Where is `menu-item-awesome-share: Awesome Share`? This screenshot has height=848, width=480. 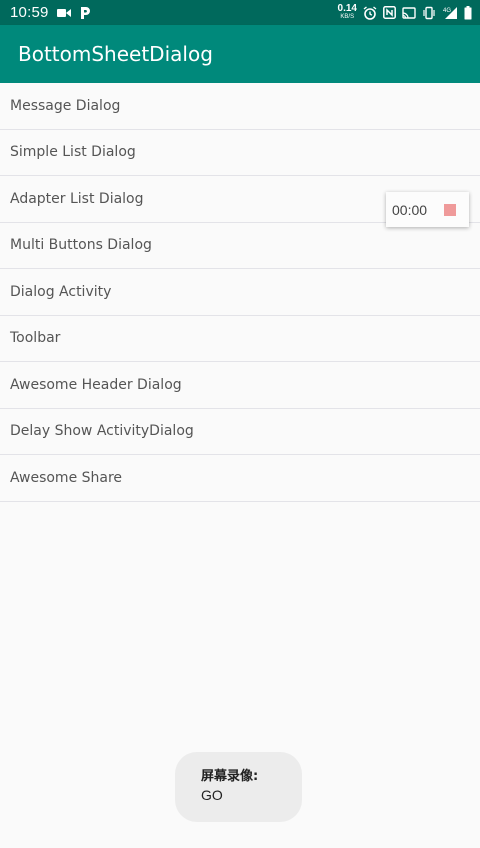
menu-item-awesome-share: Awesome Share is located at coordinates (240, 478).